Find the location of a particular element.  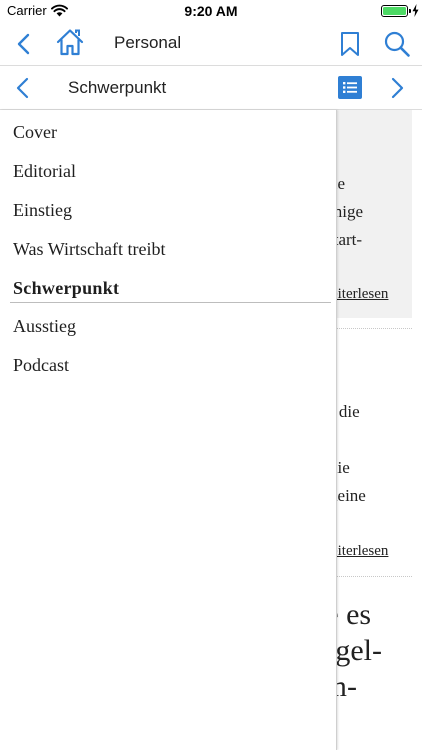

section-title: Schwerpunkt is located at coordinates (117, 87).